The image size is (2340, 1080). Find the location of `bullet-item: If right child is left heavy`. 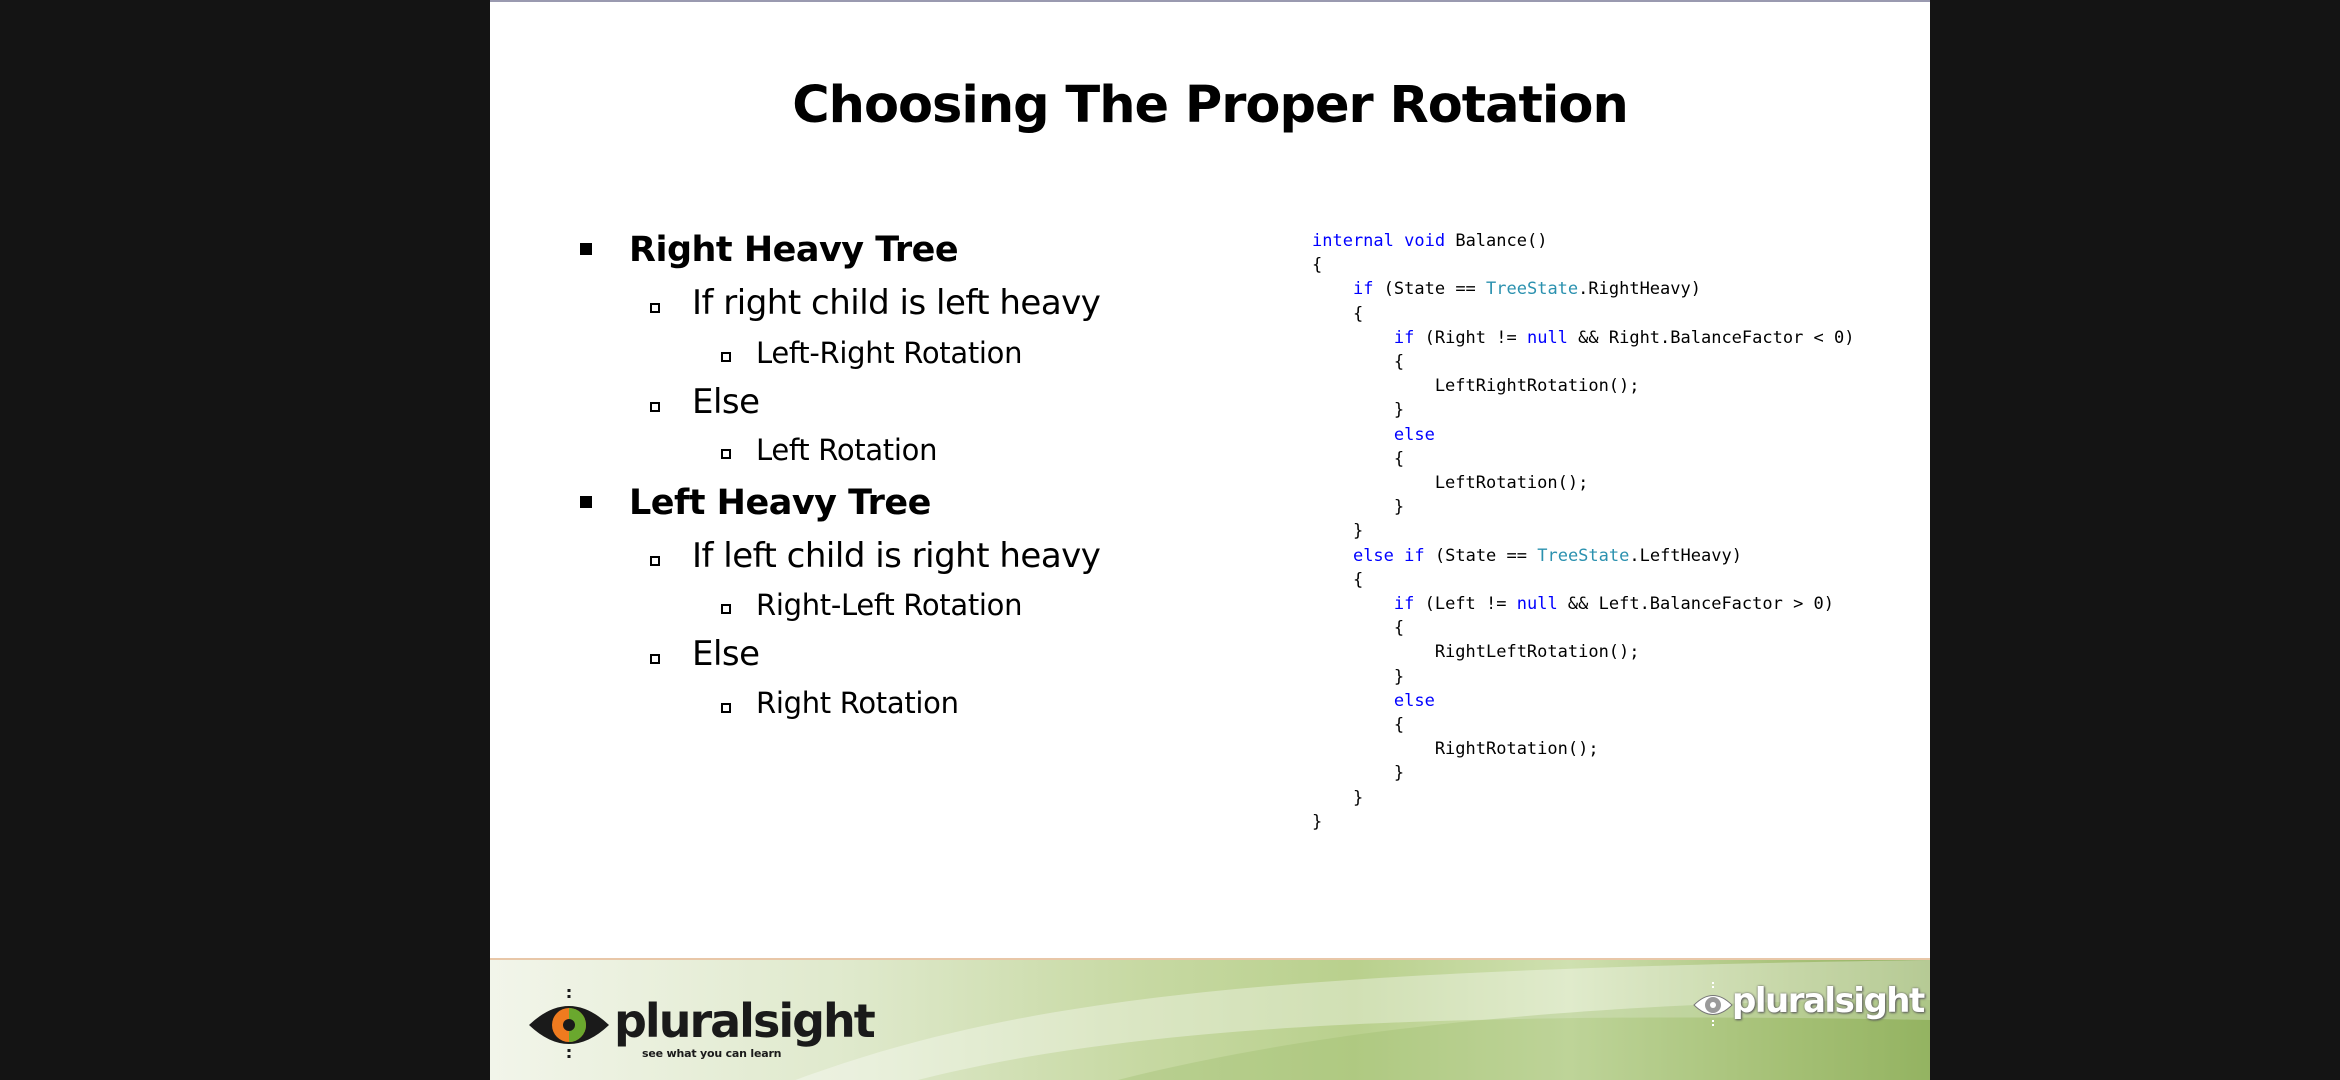

bullet-item: If right child is left heavy is located at coordinates (896, 303).